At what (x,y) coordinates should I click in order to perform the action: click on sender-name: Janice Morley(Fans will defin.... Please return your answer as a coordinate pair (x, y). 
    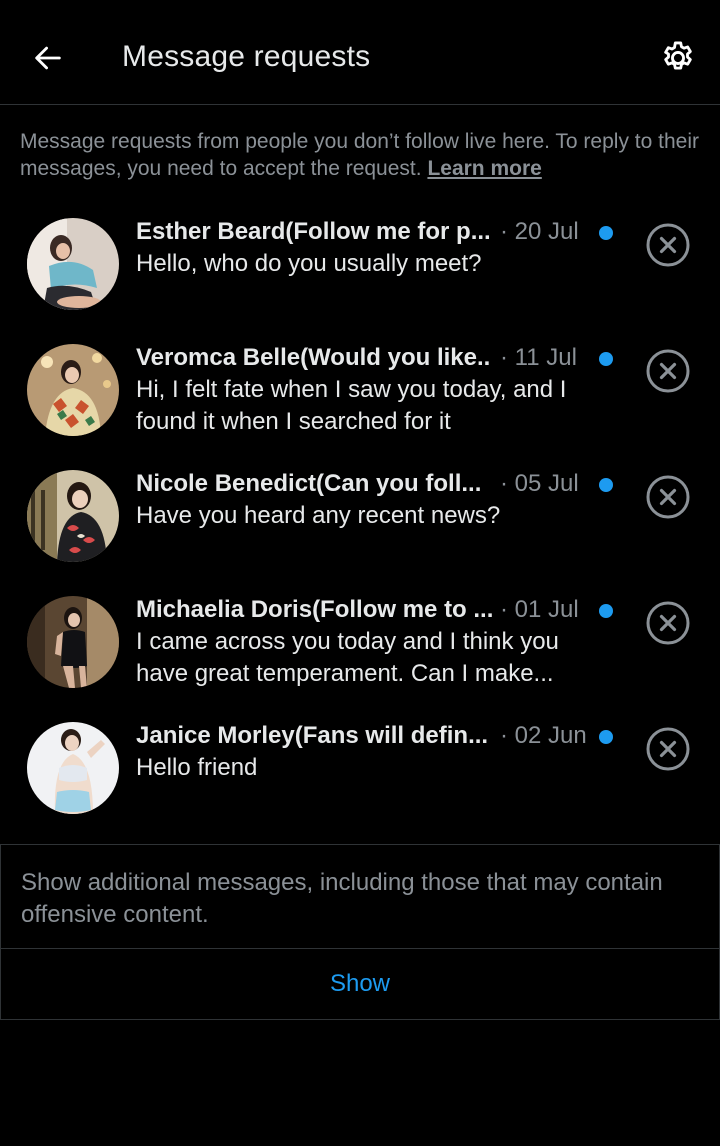
    Looking at the image, I should click on (312, 735).